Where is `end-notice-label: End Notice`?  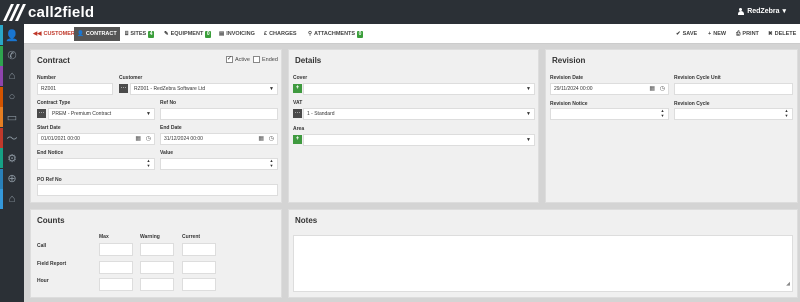 end-notice-label: End Notice is located at coordinates (50, 153).